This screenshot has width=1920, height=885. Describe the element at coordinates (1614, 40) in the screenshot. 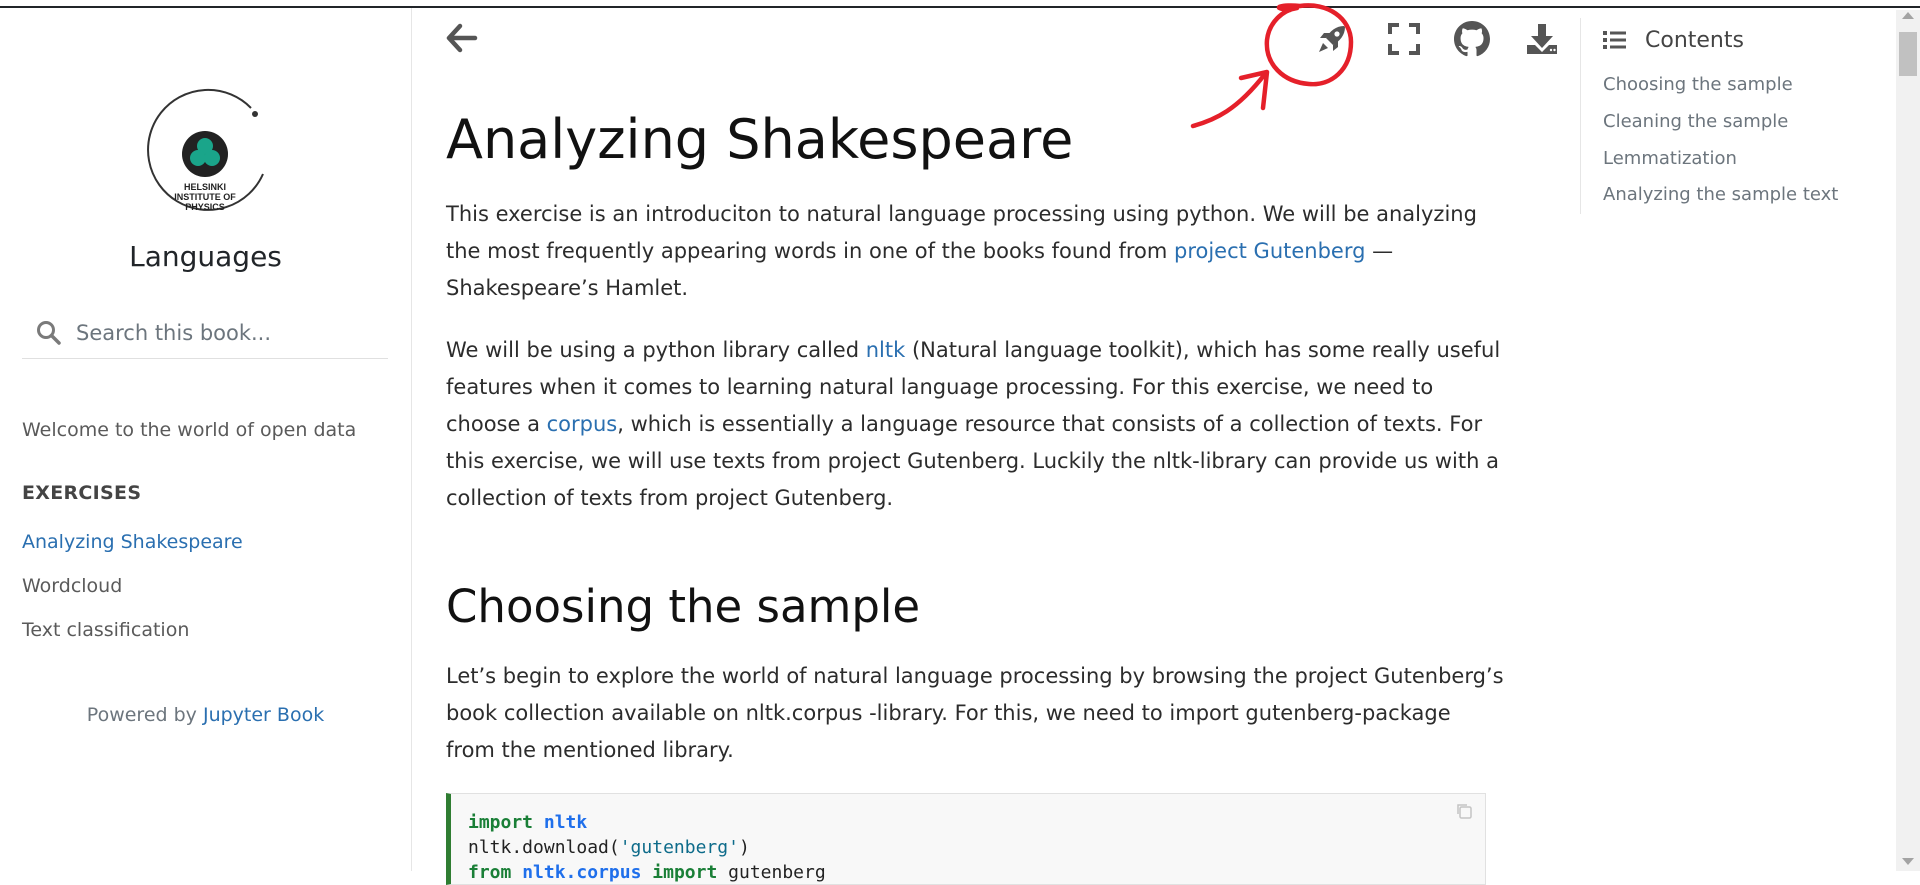

I see `list-icon` at that location.